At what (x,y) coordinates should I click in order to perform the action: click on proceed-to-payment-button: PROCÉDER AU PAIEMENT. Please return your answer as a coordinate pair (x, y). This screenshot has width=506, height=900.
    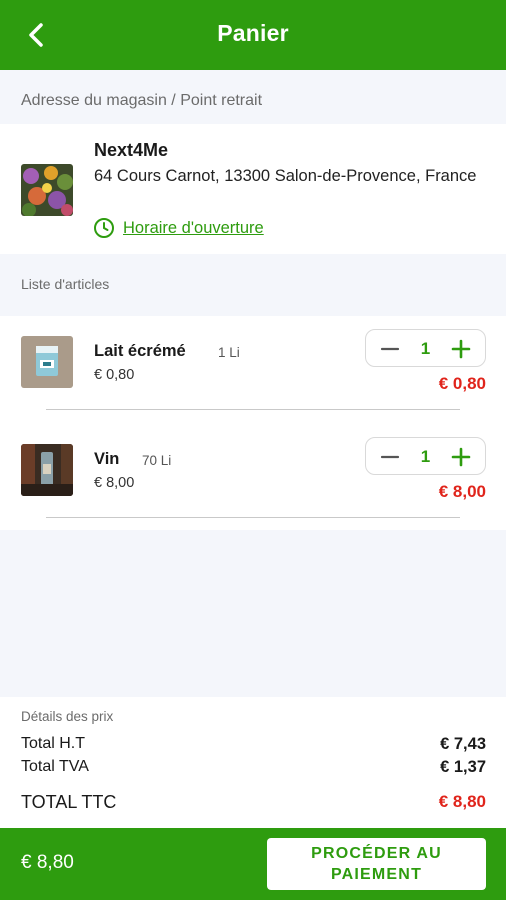
    Looking at the image, I should click on (376, 864).